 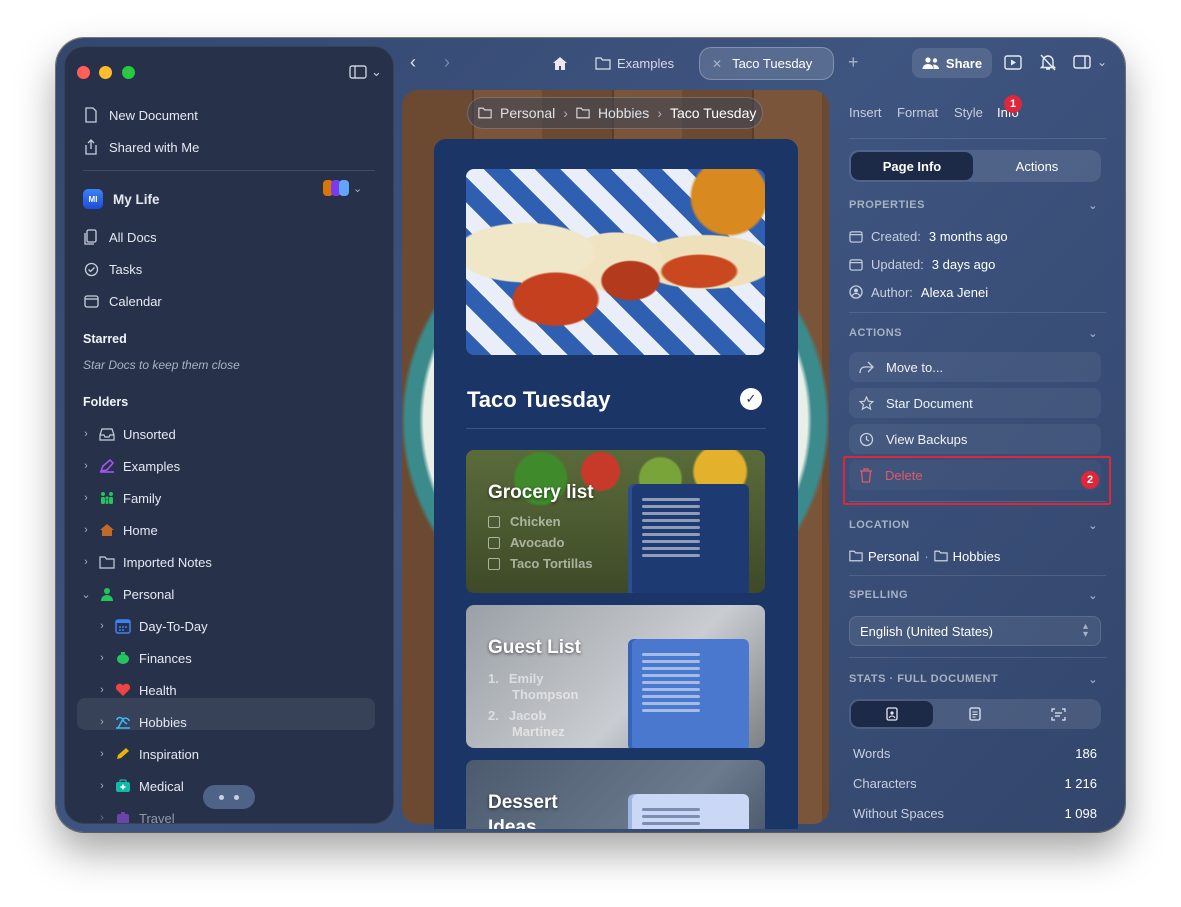 What do you see at coordinates (865, 112) in the screenshot?
I see `tab-insert: Insert` at bounding box center [865, 112].